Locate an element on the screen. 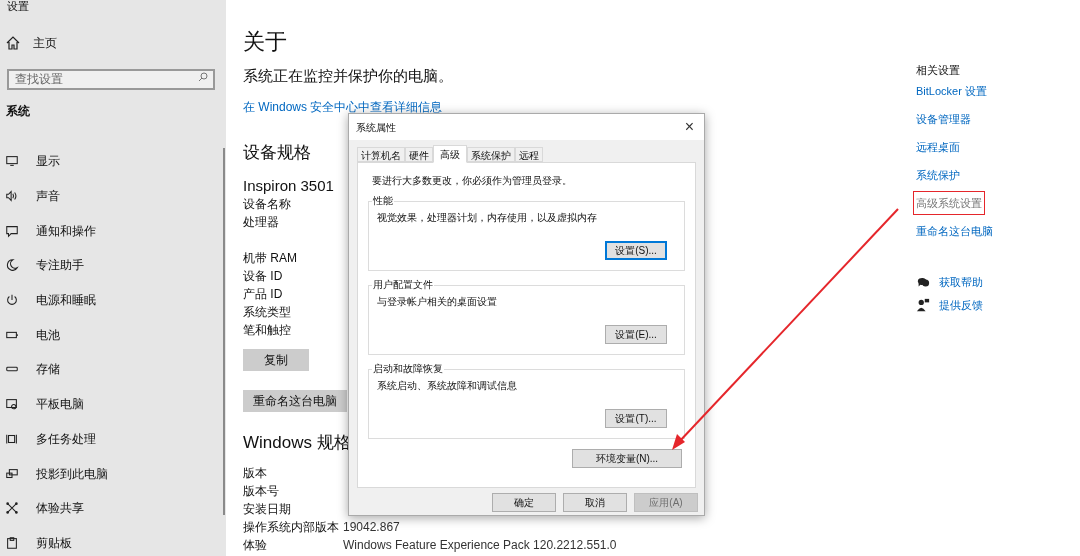 The width and height of the screenshot is (1080, 556). related-link: BitLocker 设置 is located at coordinates (951, 91).